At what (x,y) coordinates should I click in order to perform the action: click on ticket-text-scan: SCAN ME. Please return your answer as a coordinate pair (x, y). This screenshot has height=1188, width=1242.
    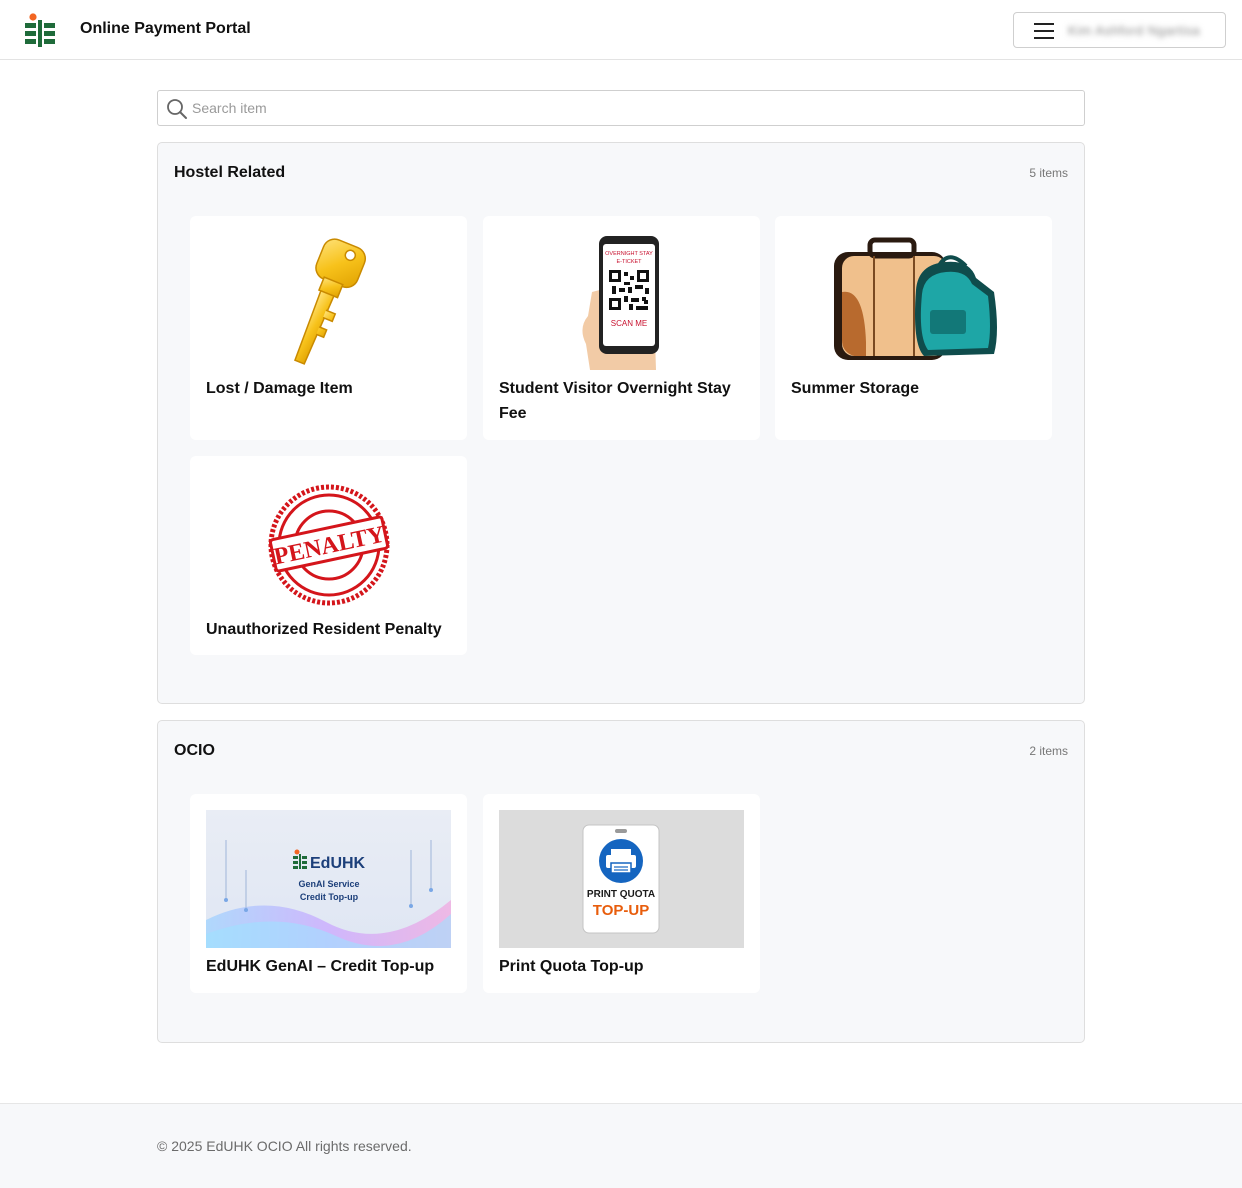
    Looking at the image, I should click on (628, 323).